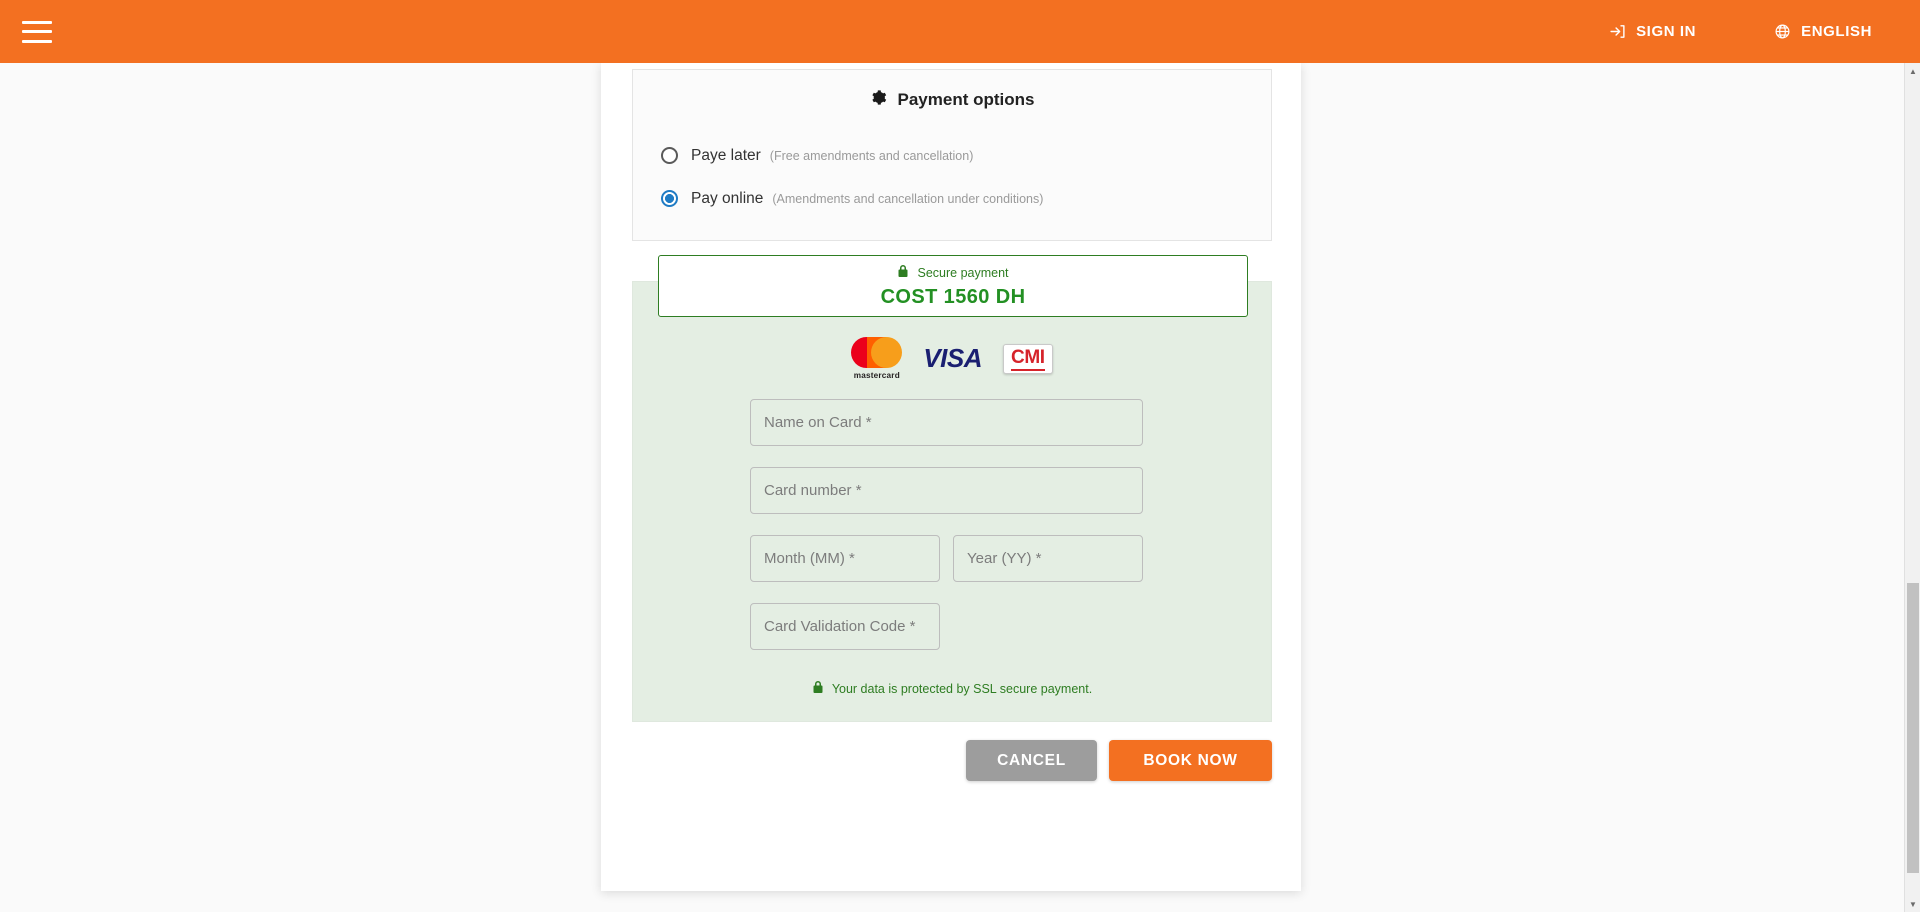 The width and height of the screenshot is (1920, 912). What do you see at coordinates (1048, 558) in the screenshot?
I see `expiry-year-input` at bounding box center [1048, 558].